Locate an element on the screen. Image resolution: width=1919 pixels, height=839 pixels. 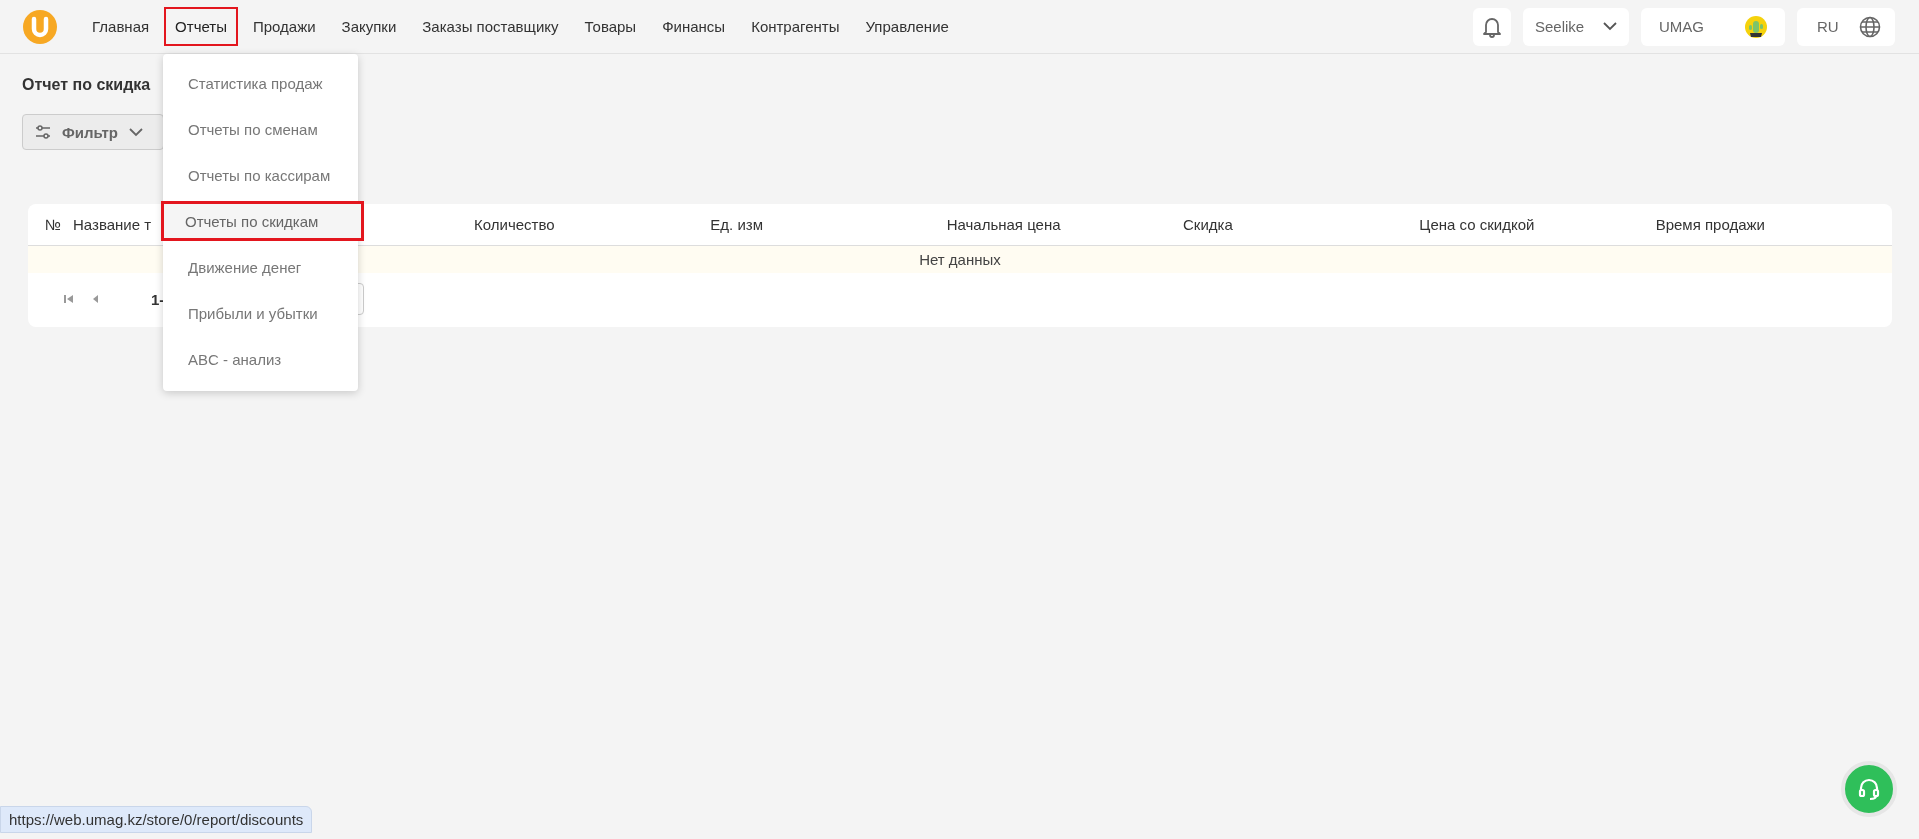
menu-item: Движение денег is located at coordinates (260, 267).